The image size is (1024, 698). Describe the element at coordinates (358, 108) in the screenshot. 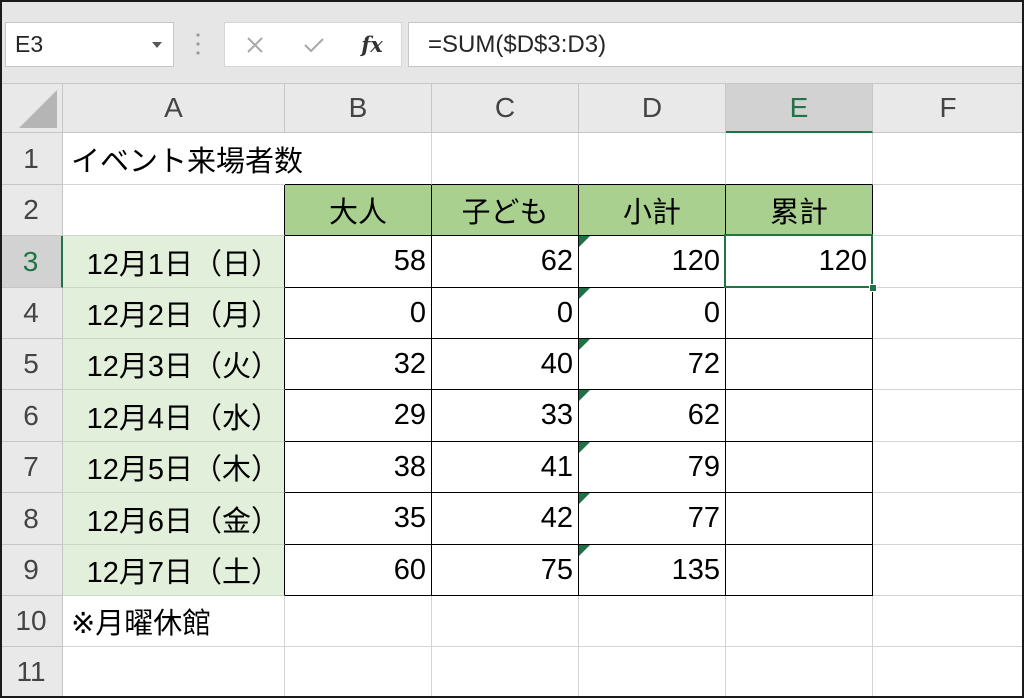

I see `column-header-b: B` at that location.